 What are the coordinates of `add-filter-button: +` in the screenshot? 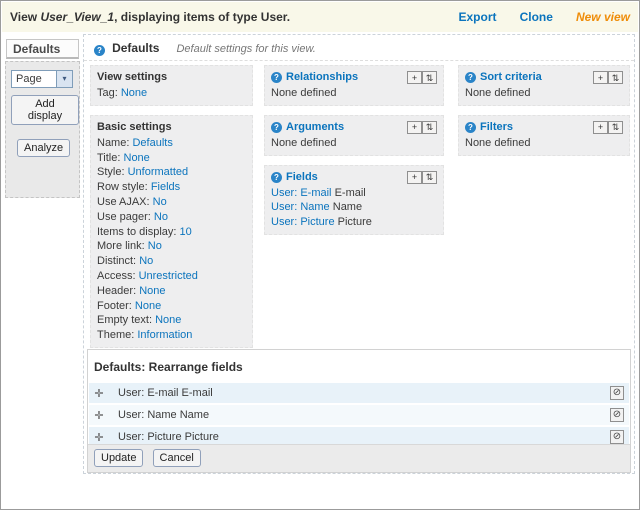 It's located at (600, 127).